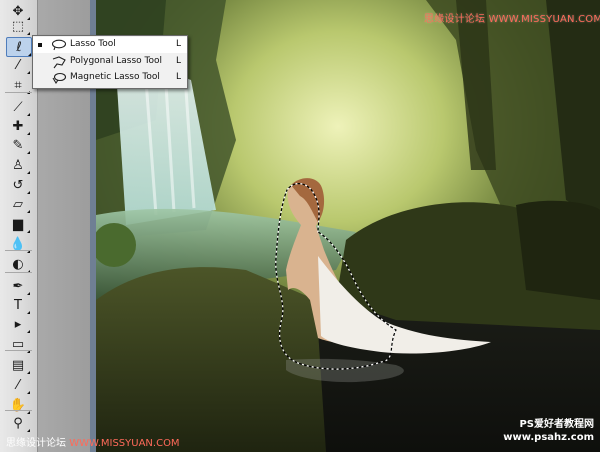 The image size is (600, 452). I want to click on pen-icon: ✒, so click(18, 286).